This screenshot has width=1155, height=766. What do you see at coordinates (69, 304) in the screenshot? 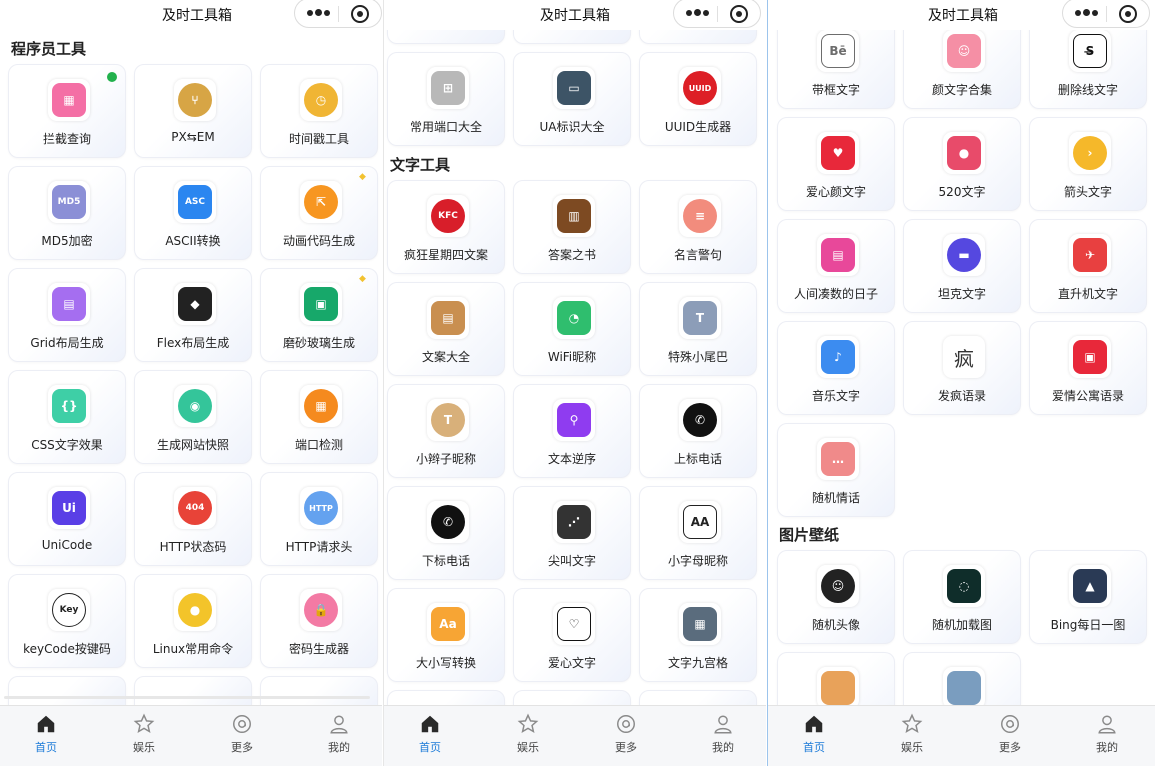
I see `grid-icon: ▤` at bounding box center [69, 304].